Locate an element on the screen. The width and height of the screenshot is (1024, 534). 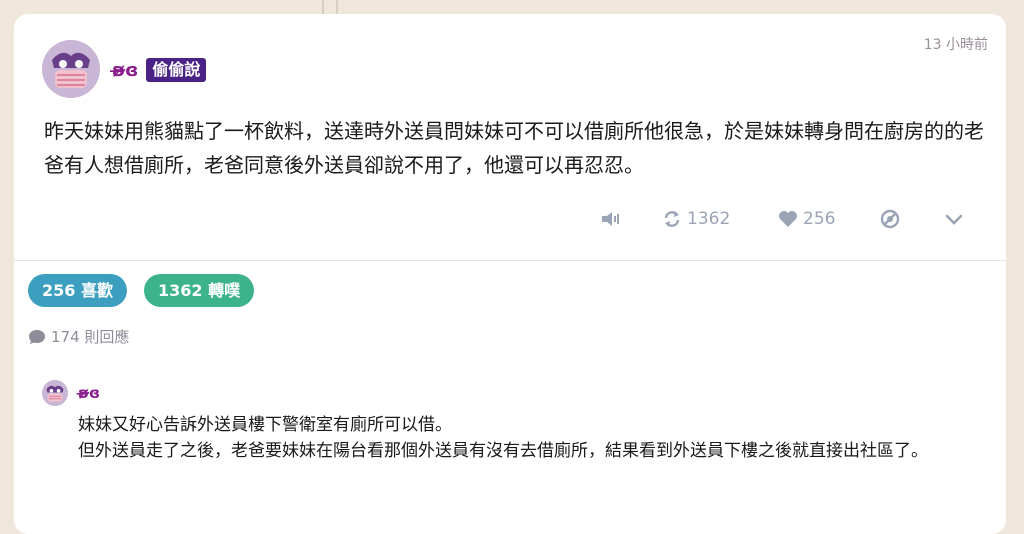
reshare-count: 1362 is located at coordinates (709, 219).